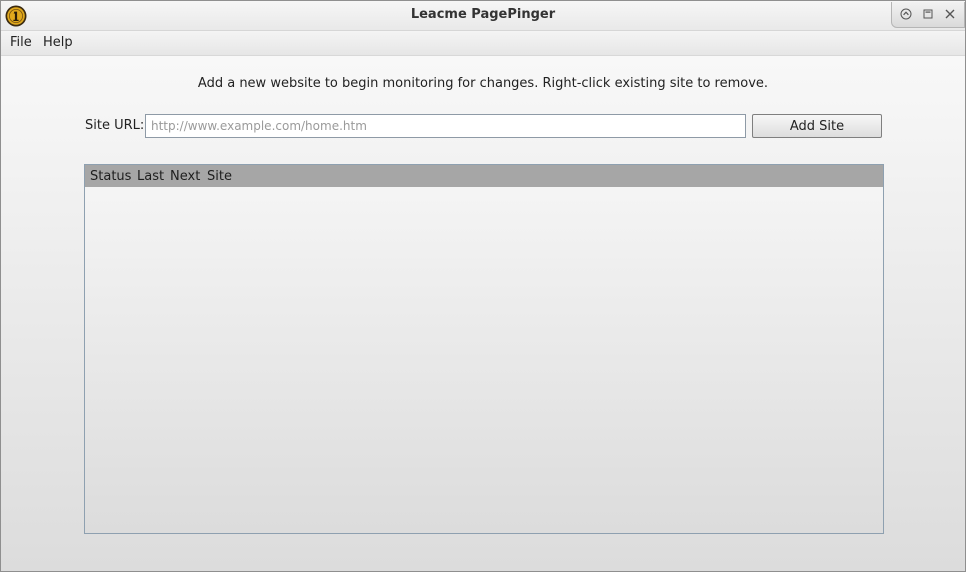 The image size is (966, 572). What do you see at coordinates (950, 14) in the screenshot?
I see `close-icon` at bounding box center [950, 14].